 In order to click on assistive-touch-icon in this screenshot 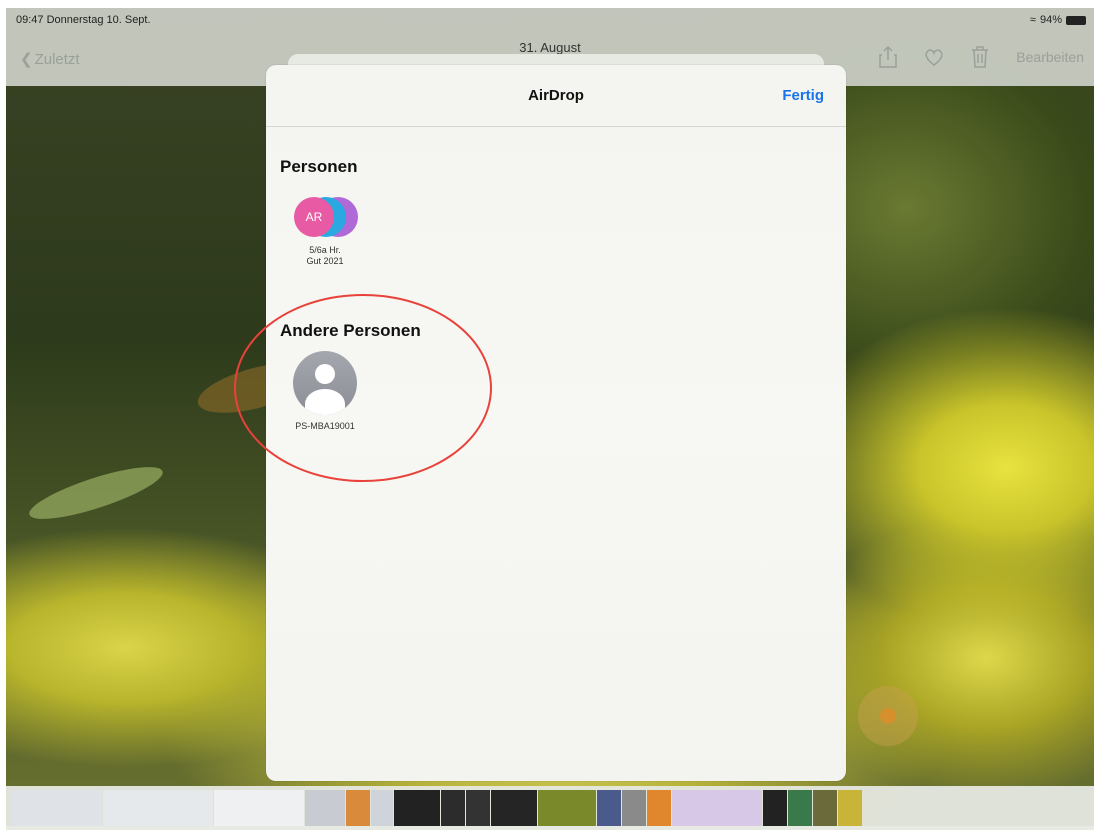, I will do `click(888, 716)`.